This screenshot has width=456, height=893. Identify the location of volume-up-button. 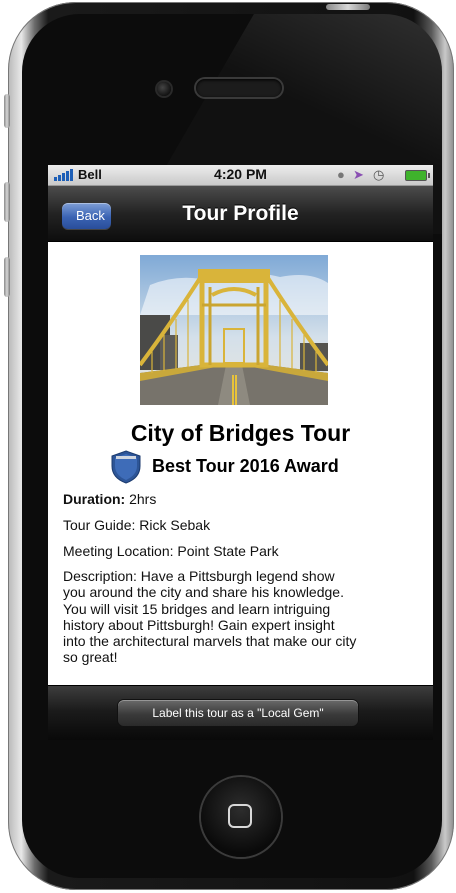
(7, 202).